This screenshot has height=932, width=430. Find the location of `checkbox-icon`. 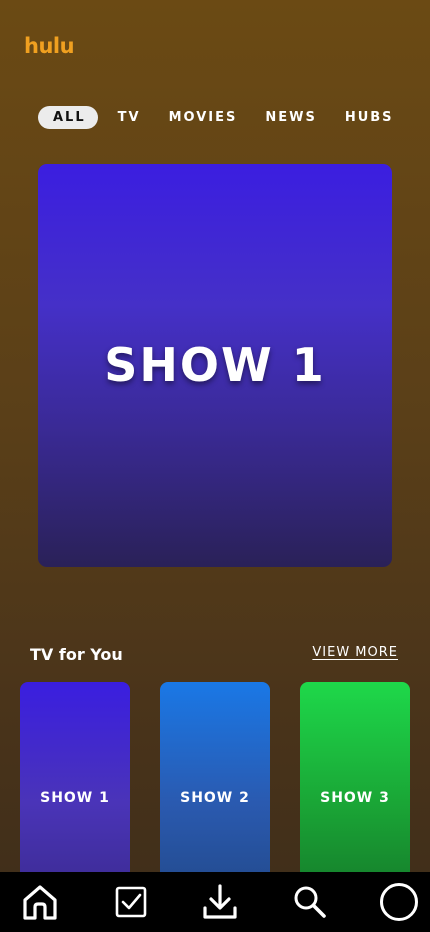

checkbox-icon is located at coordinates (131, 902).